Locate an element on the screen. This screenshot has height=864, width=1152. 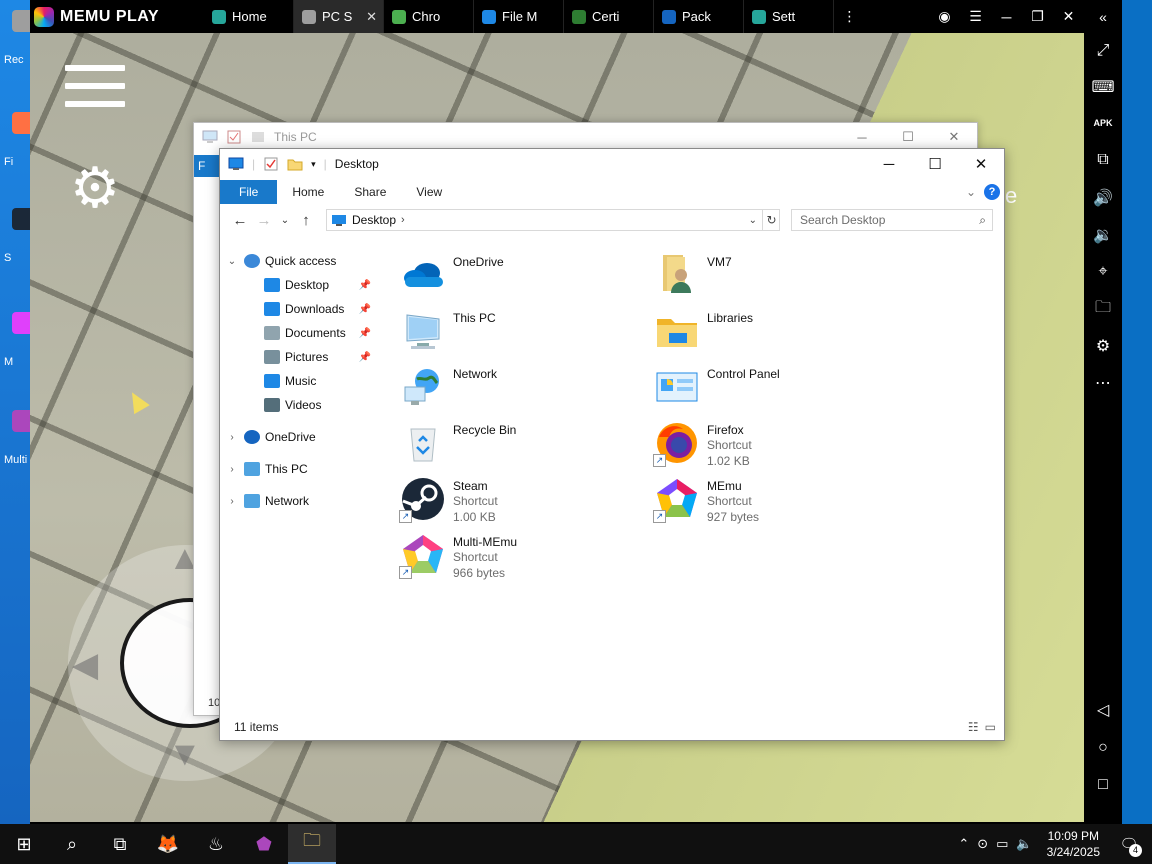
location-icon: ⌖ is located at coordinates (1103, 272).